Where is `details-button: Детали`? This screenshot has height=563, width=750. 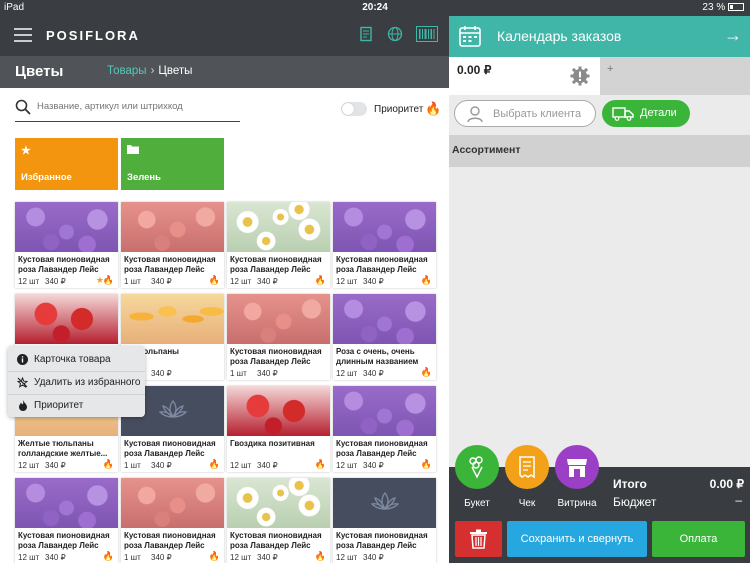
details-button: Детали is located at coordinates (646, 113).